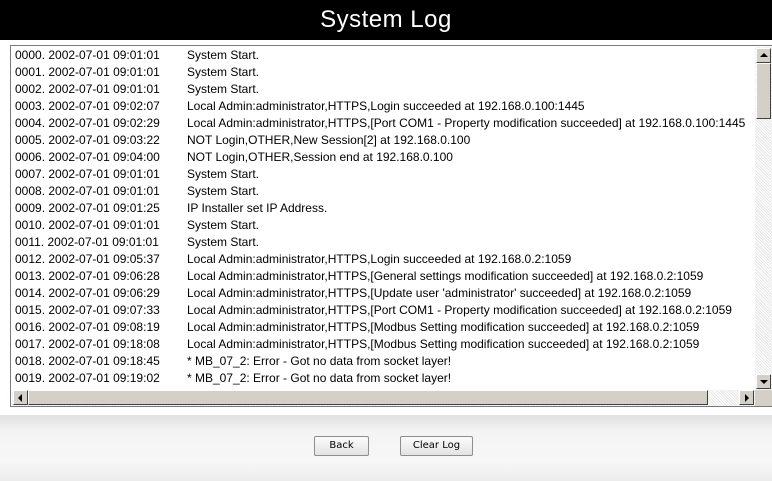 This screenshot has width=772, height=481. What do you see at coordinates (87, 293) in the screenshot?
I see `log-entry-timestamp: 0014. 2002-07-01 09:06:29` at bounding box center [87, 293].